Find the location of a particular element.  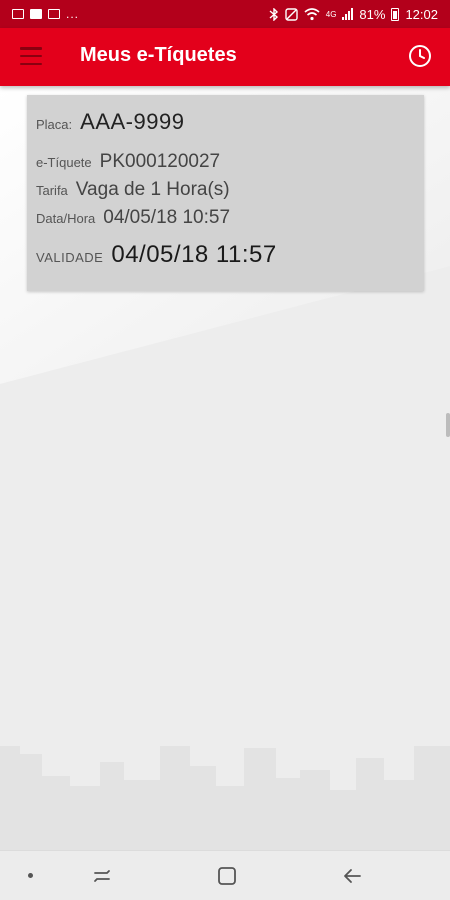

eticket-label: e-Tíquete is located at coordinates (64, 162).